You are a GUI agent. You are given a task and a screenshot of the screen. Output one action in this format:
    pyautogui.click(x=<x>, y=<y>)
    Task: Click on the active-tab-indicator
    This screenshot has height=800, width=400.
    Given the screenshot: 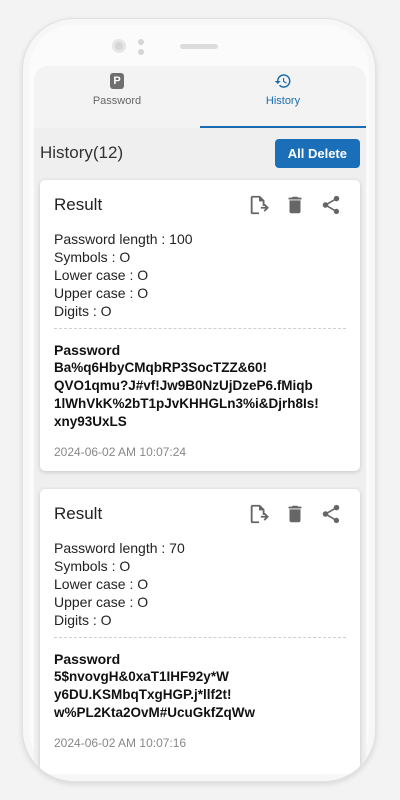 What is the action you would take?
    pyautogui.click(x=283, y=127)
    